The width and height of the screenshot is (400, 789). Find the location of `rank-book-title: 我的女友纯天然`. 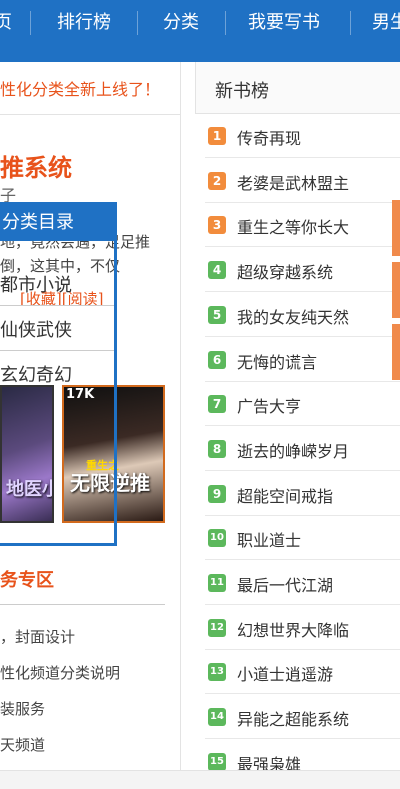

rank-book-title: 我的女友纯天然 is located at coordinates (293, 316).